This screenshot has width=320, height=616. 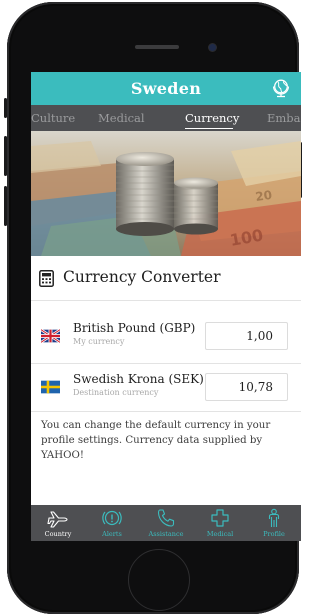 I want to click on nav-medical: Medical, so click(x=220, y=523).